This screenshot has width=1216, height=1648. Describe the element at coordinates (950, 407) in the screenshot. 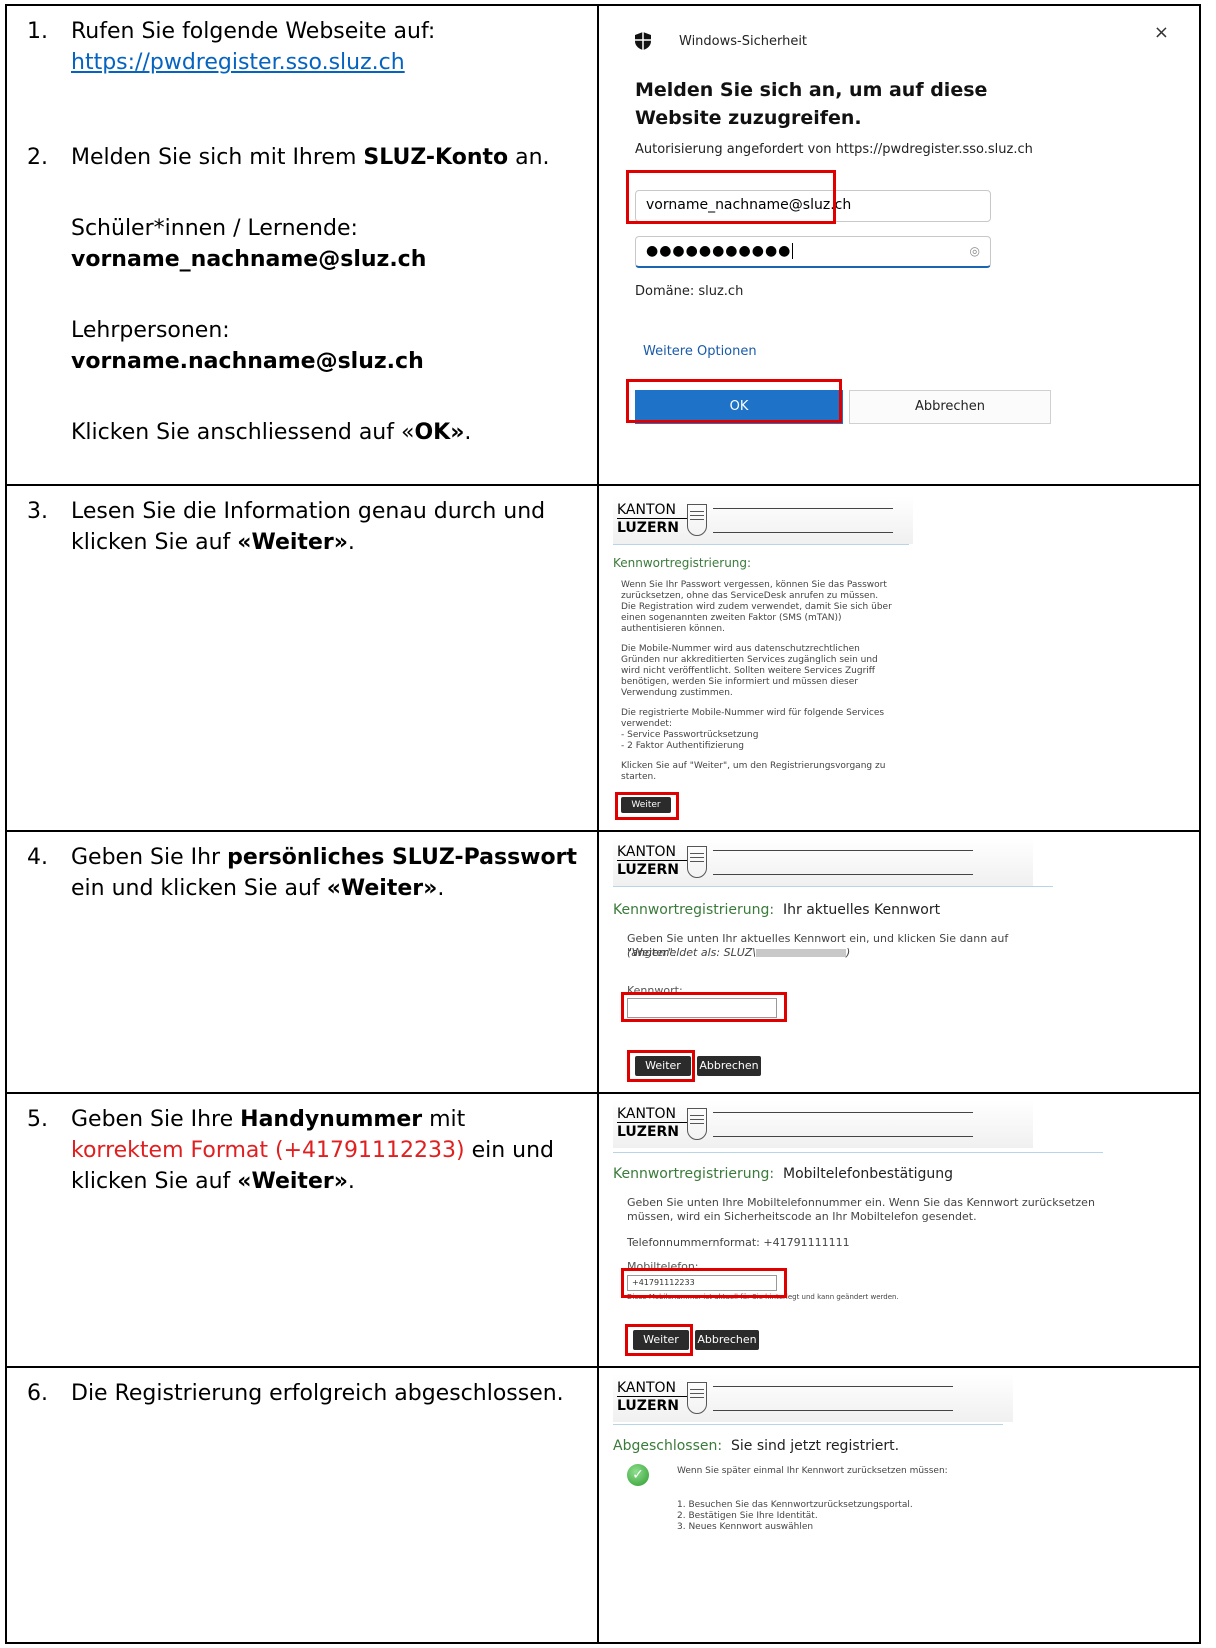

I see `cancel-button: Abbrechen` at that location.